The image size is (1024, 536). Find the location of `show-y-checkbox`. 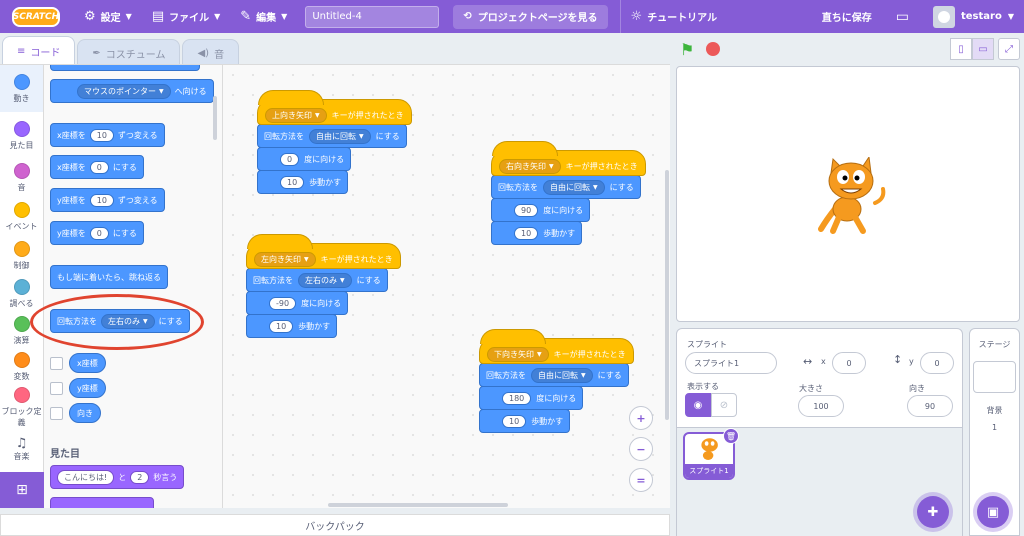

show-y-checkbox is located at coordinates (56, 388).